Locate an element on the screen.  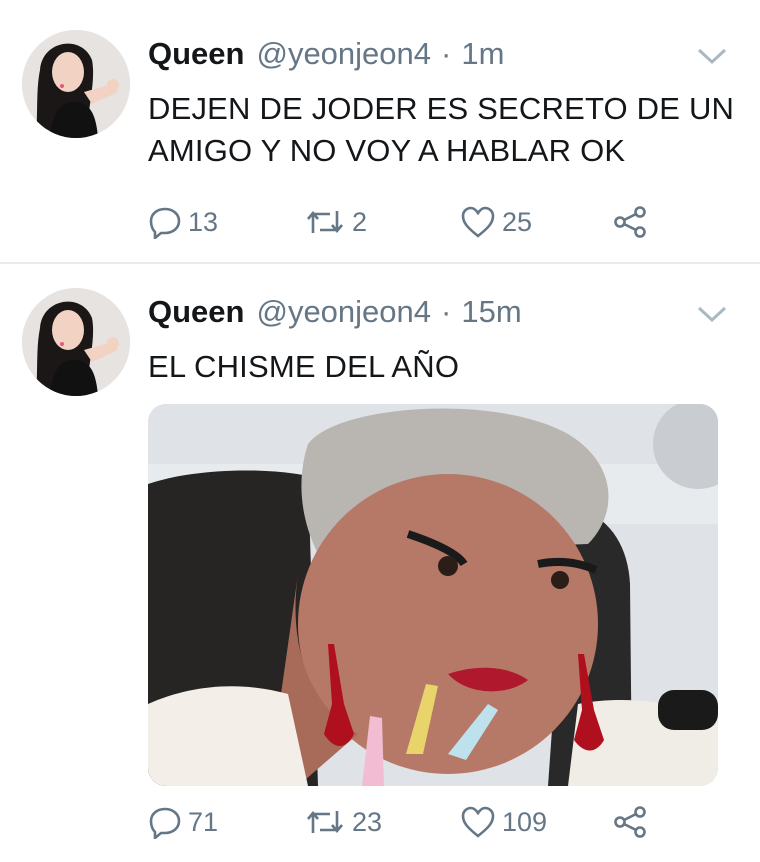
tweet-header: Queen @yeonjeon4 · 1m is located at coordinates (326, 56).